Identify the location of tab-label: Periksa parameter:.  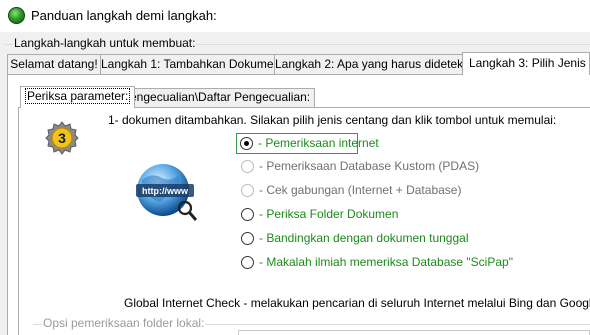
(78, 96).